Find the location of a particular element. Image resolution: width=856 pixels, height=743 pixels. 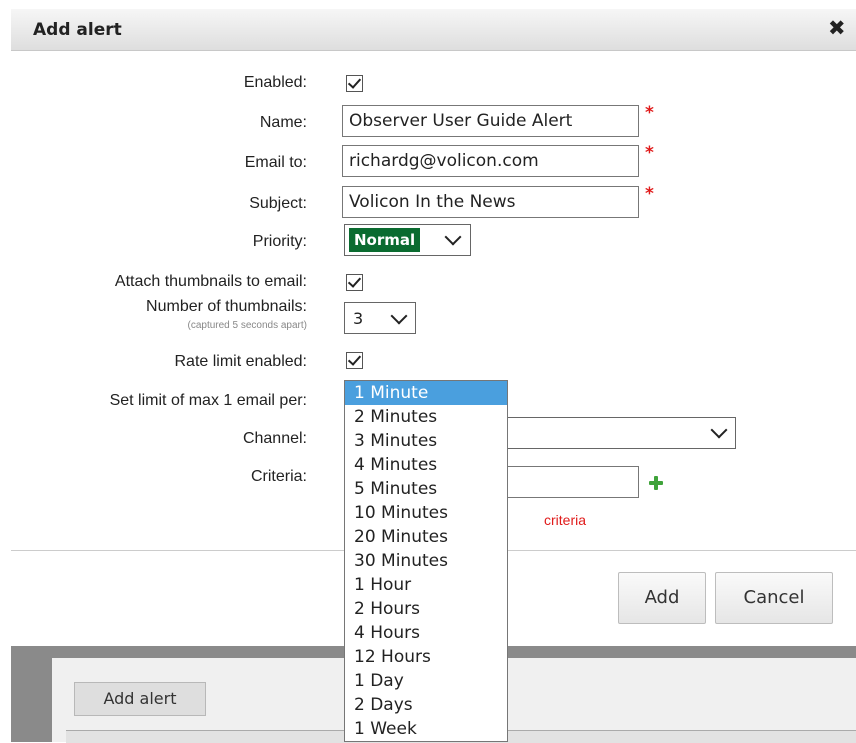

name-label: Name: is located at coordinates (283, 122).